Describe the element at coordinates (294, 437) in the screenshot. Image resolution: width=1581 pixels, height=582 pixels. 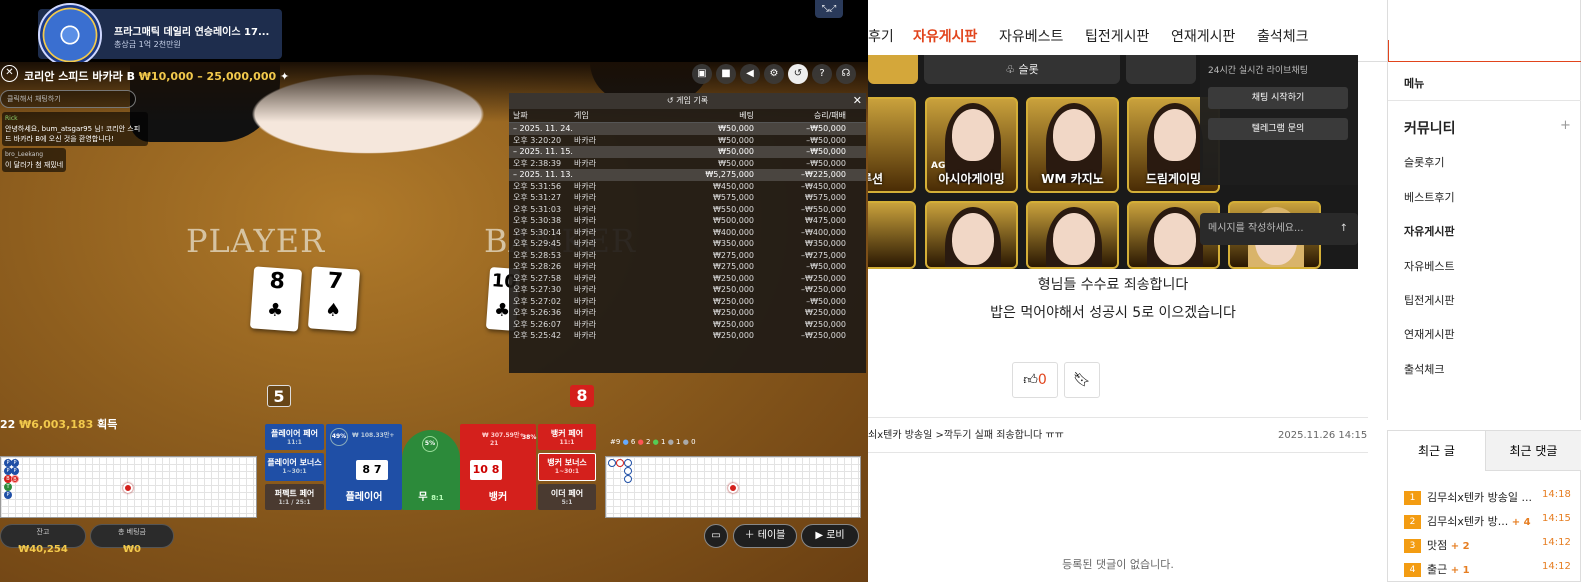
I see `player-pair-bet: 플레이어 페어 11:1` at that location.